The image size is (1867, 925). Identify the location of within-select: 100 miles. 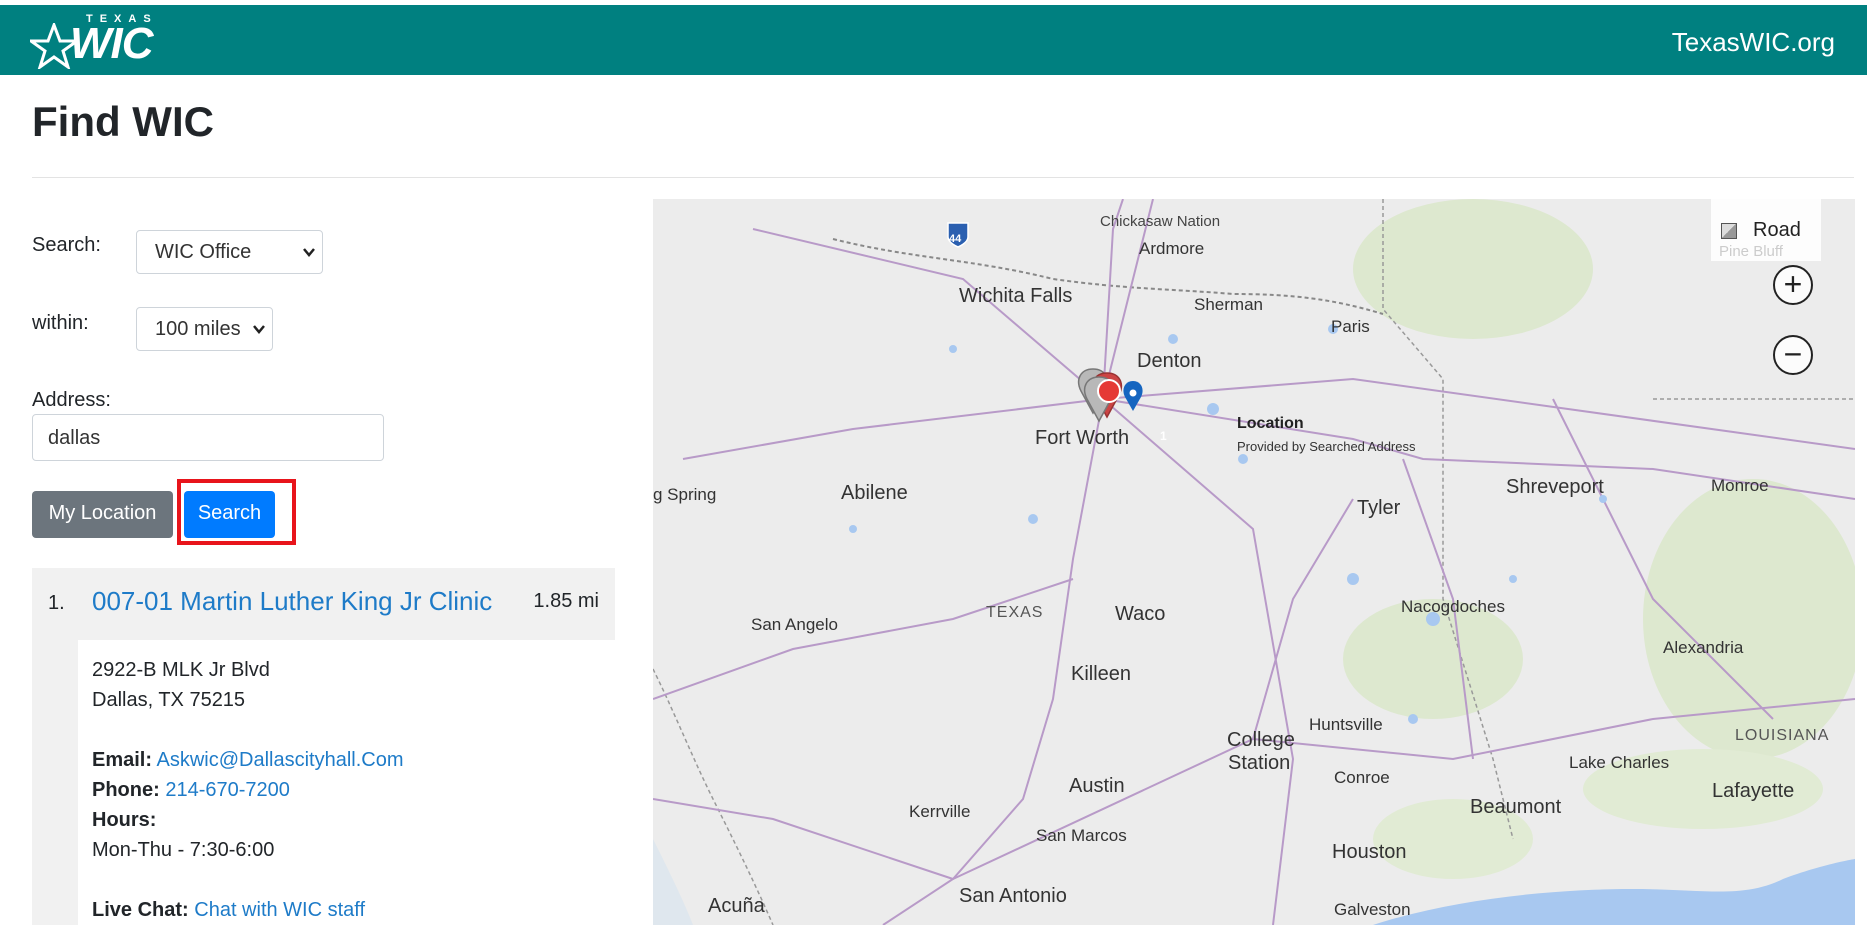
(204, 329).